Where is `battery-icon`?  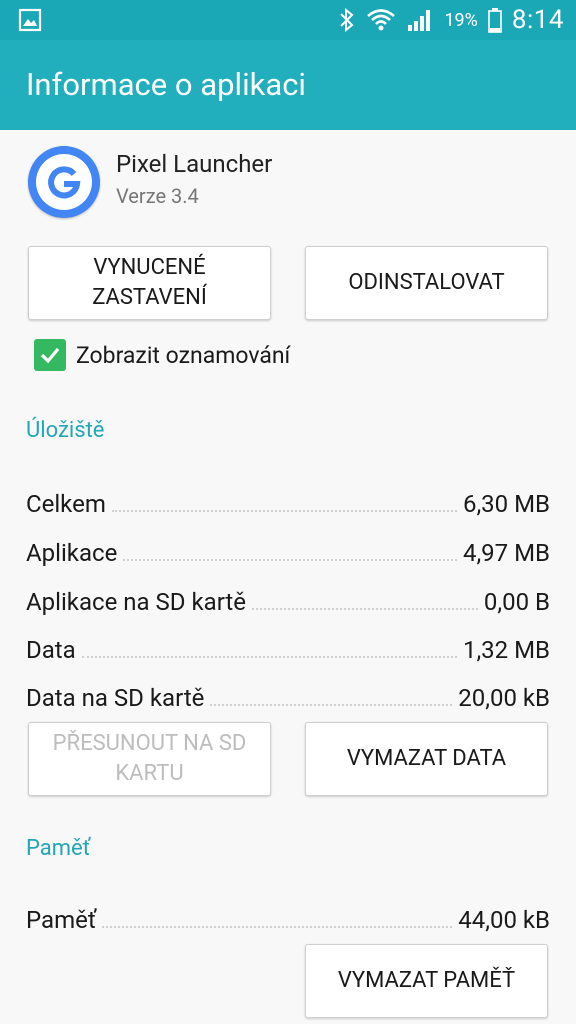 battery-icon is located at coordinates (495, 20).